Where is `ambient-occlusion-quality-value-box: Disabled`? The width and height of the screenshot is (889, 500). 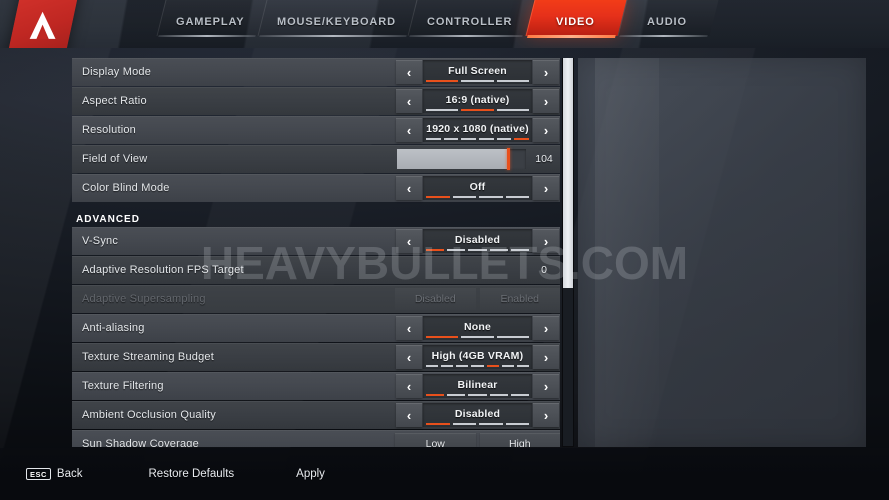
ambient-occlusion-quality-value-box: Disabled is located at coordinates (477, 415).